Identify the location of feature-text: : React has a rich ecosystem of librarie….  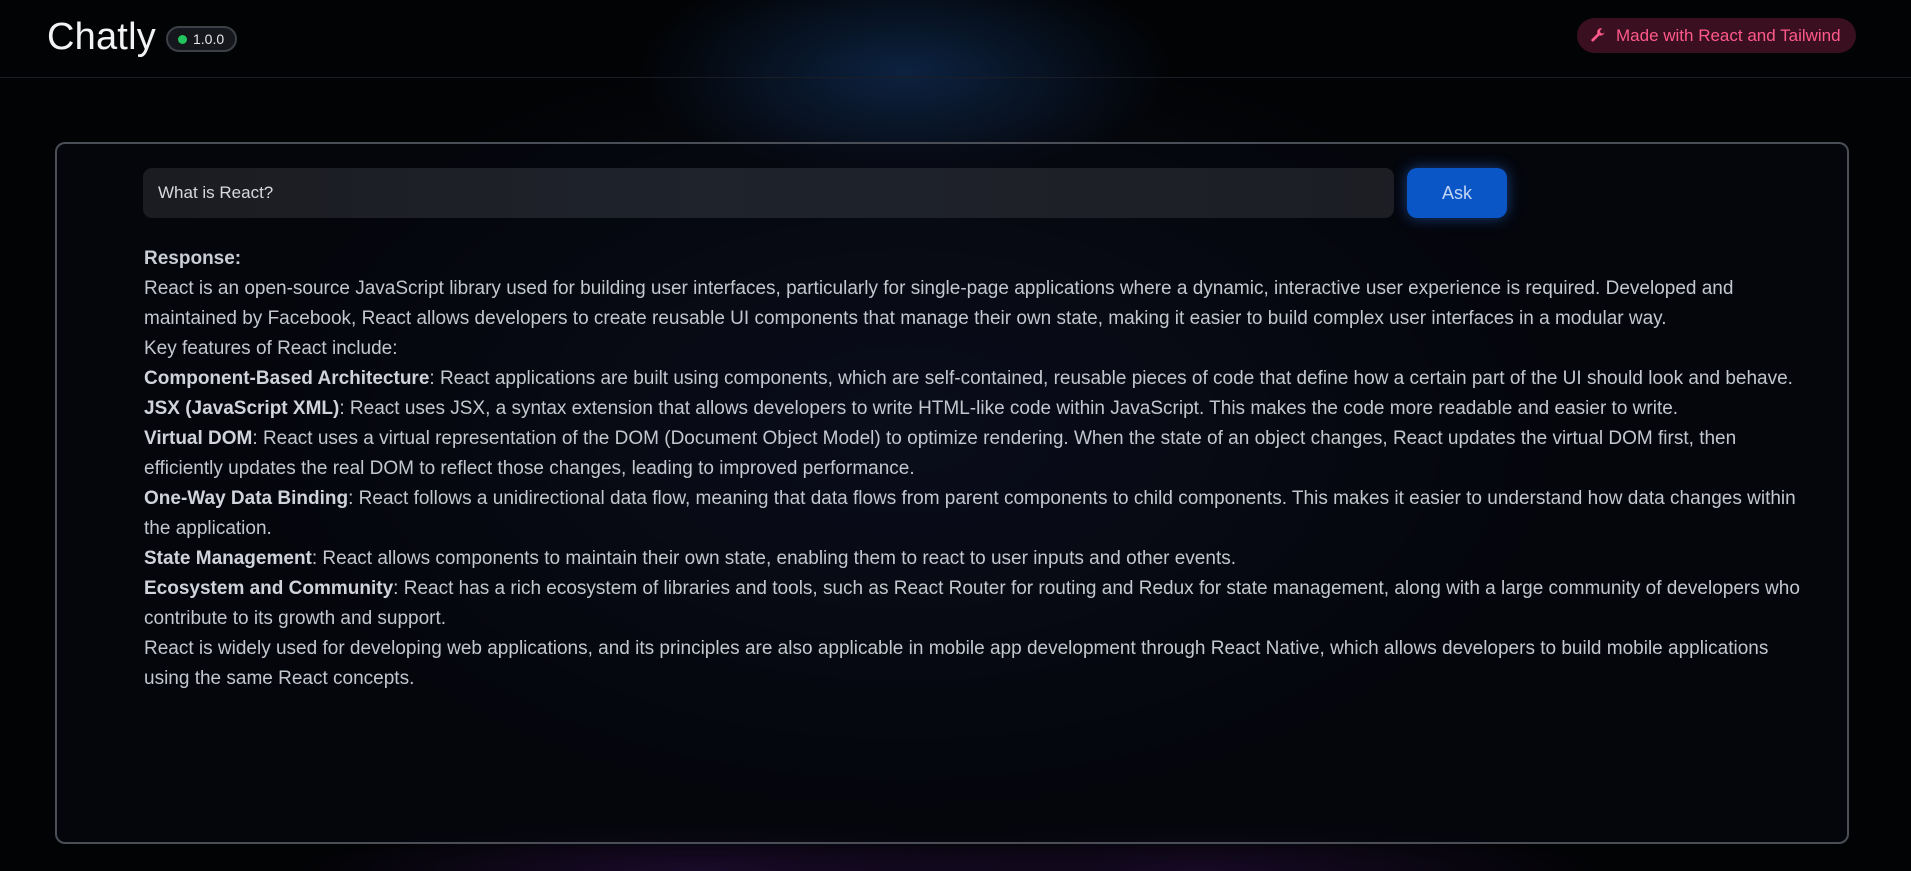
(972, 603).